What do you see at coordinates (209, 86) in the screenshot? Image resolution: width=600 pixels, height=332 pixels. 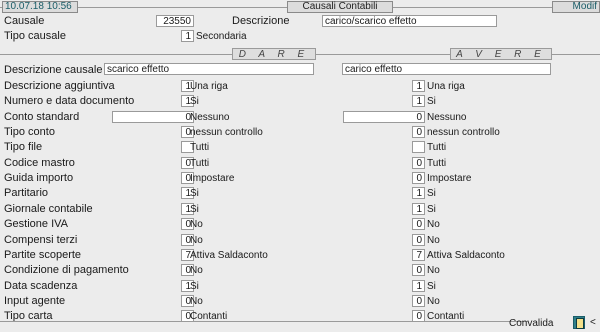 I see `dare-value-desc: Una riga` at bounding box center [209, 86].